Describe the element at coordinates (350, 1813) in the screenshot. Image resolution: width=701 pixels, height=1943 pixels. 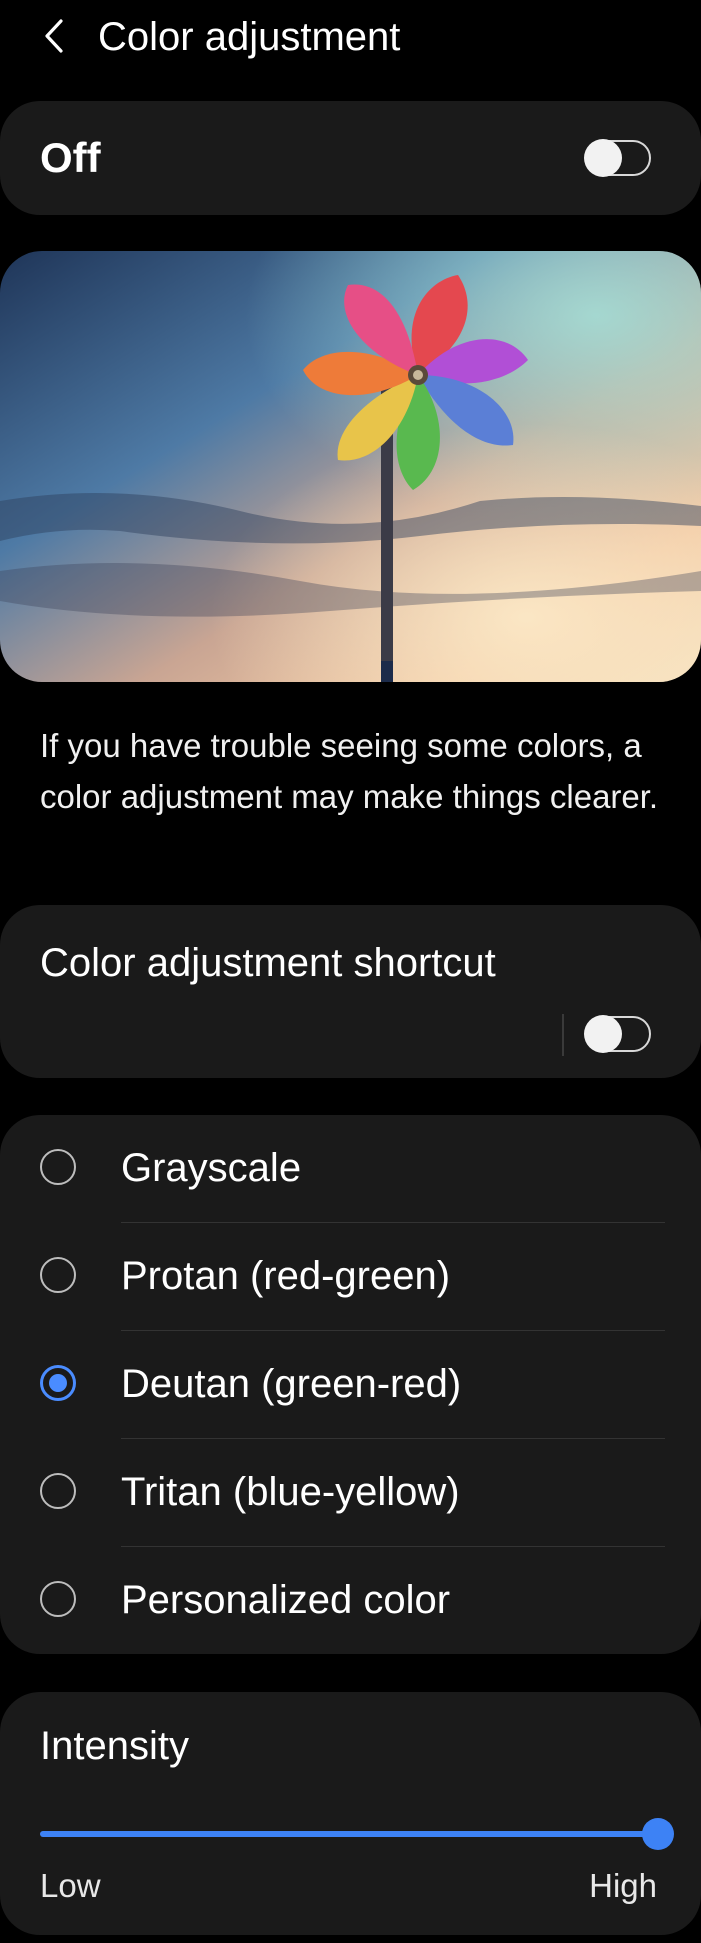
I see `intensity-card: Intensity Low High` at that location.